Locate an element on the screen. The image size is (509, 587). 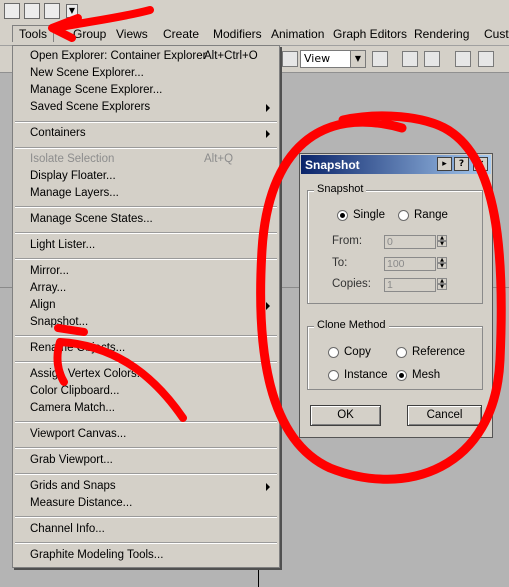
manipulate-icon is located at coordinates (410, 59).